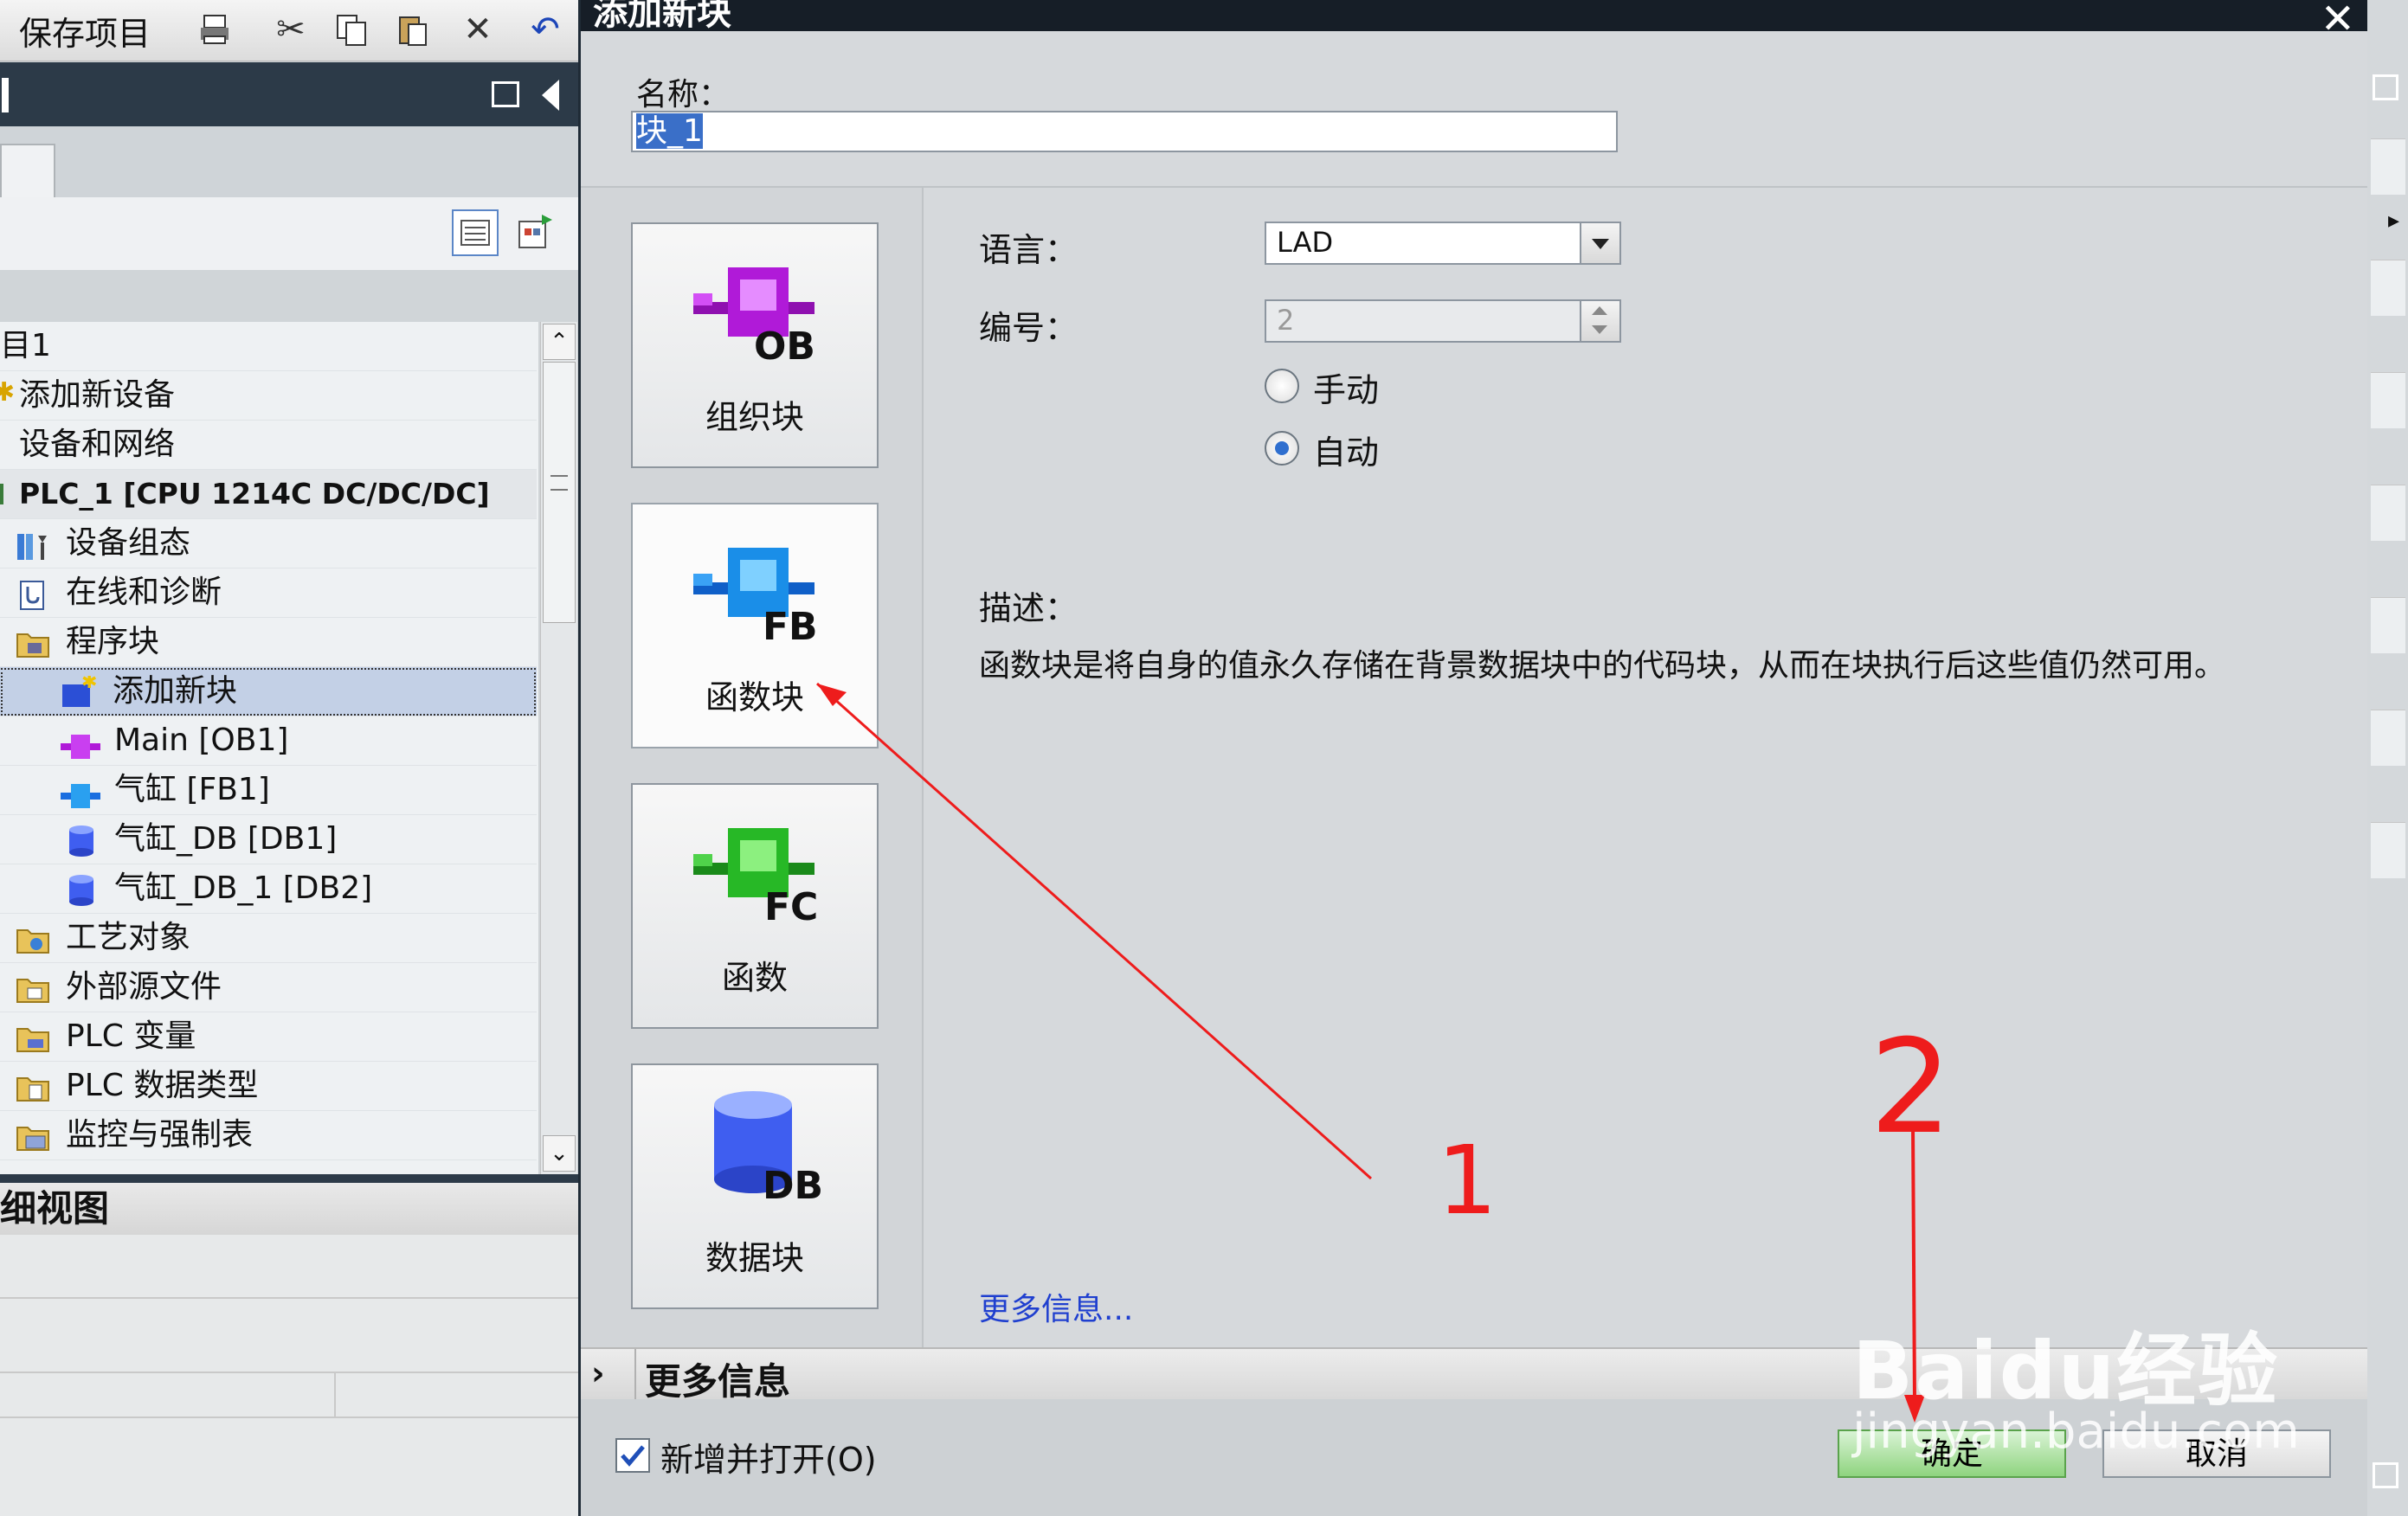  I want to click on baidu-watermark-url: jingyan.baidu.com, so click(2076, 1432).